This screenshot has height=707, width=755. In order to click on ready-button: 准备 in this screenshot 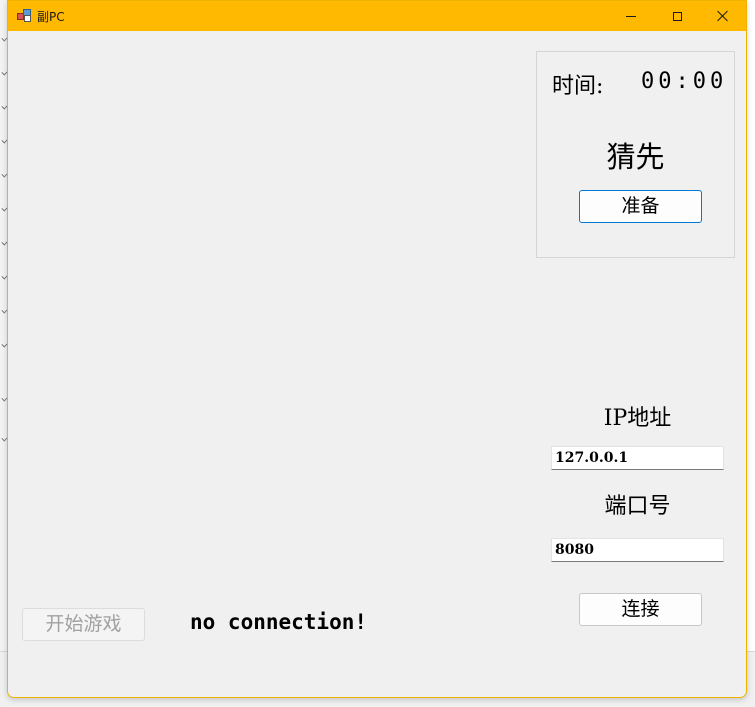, I will do `click(640, 206)`.